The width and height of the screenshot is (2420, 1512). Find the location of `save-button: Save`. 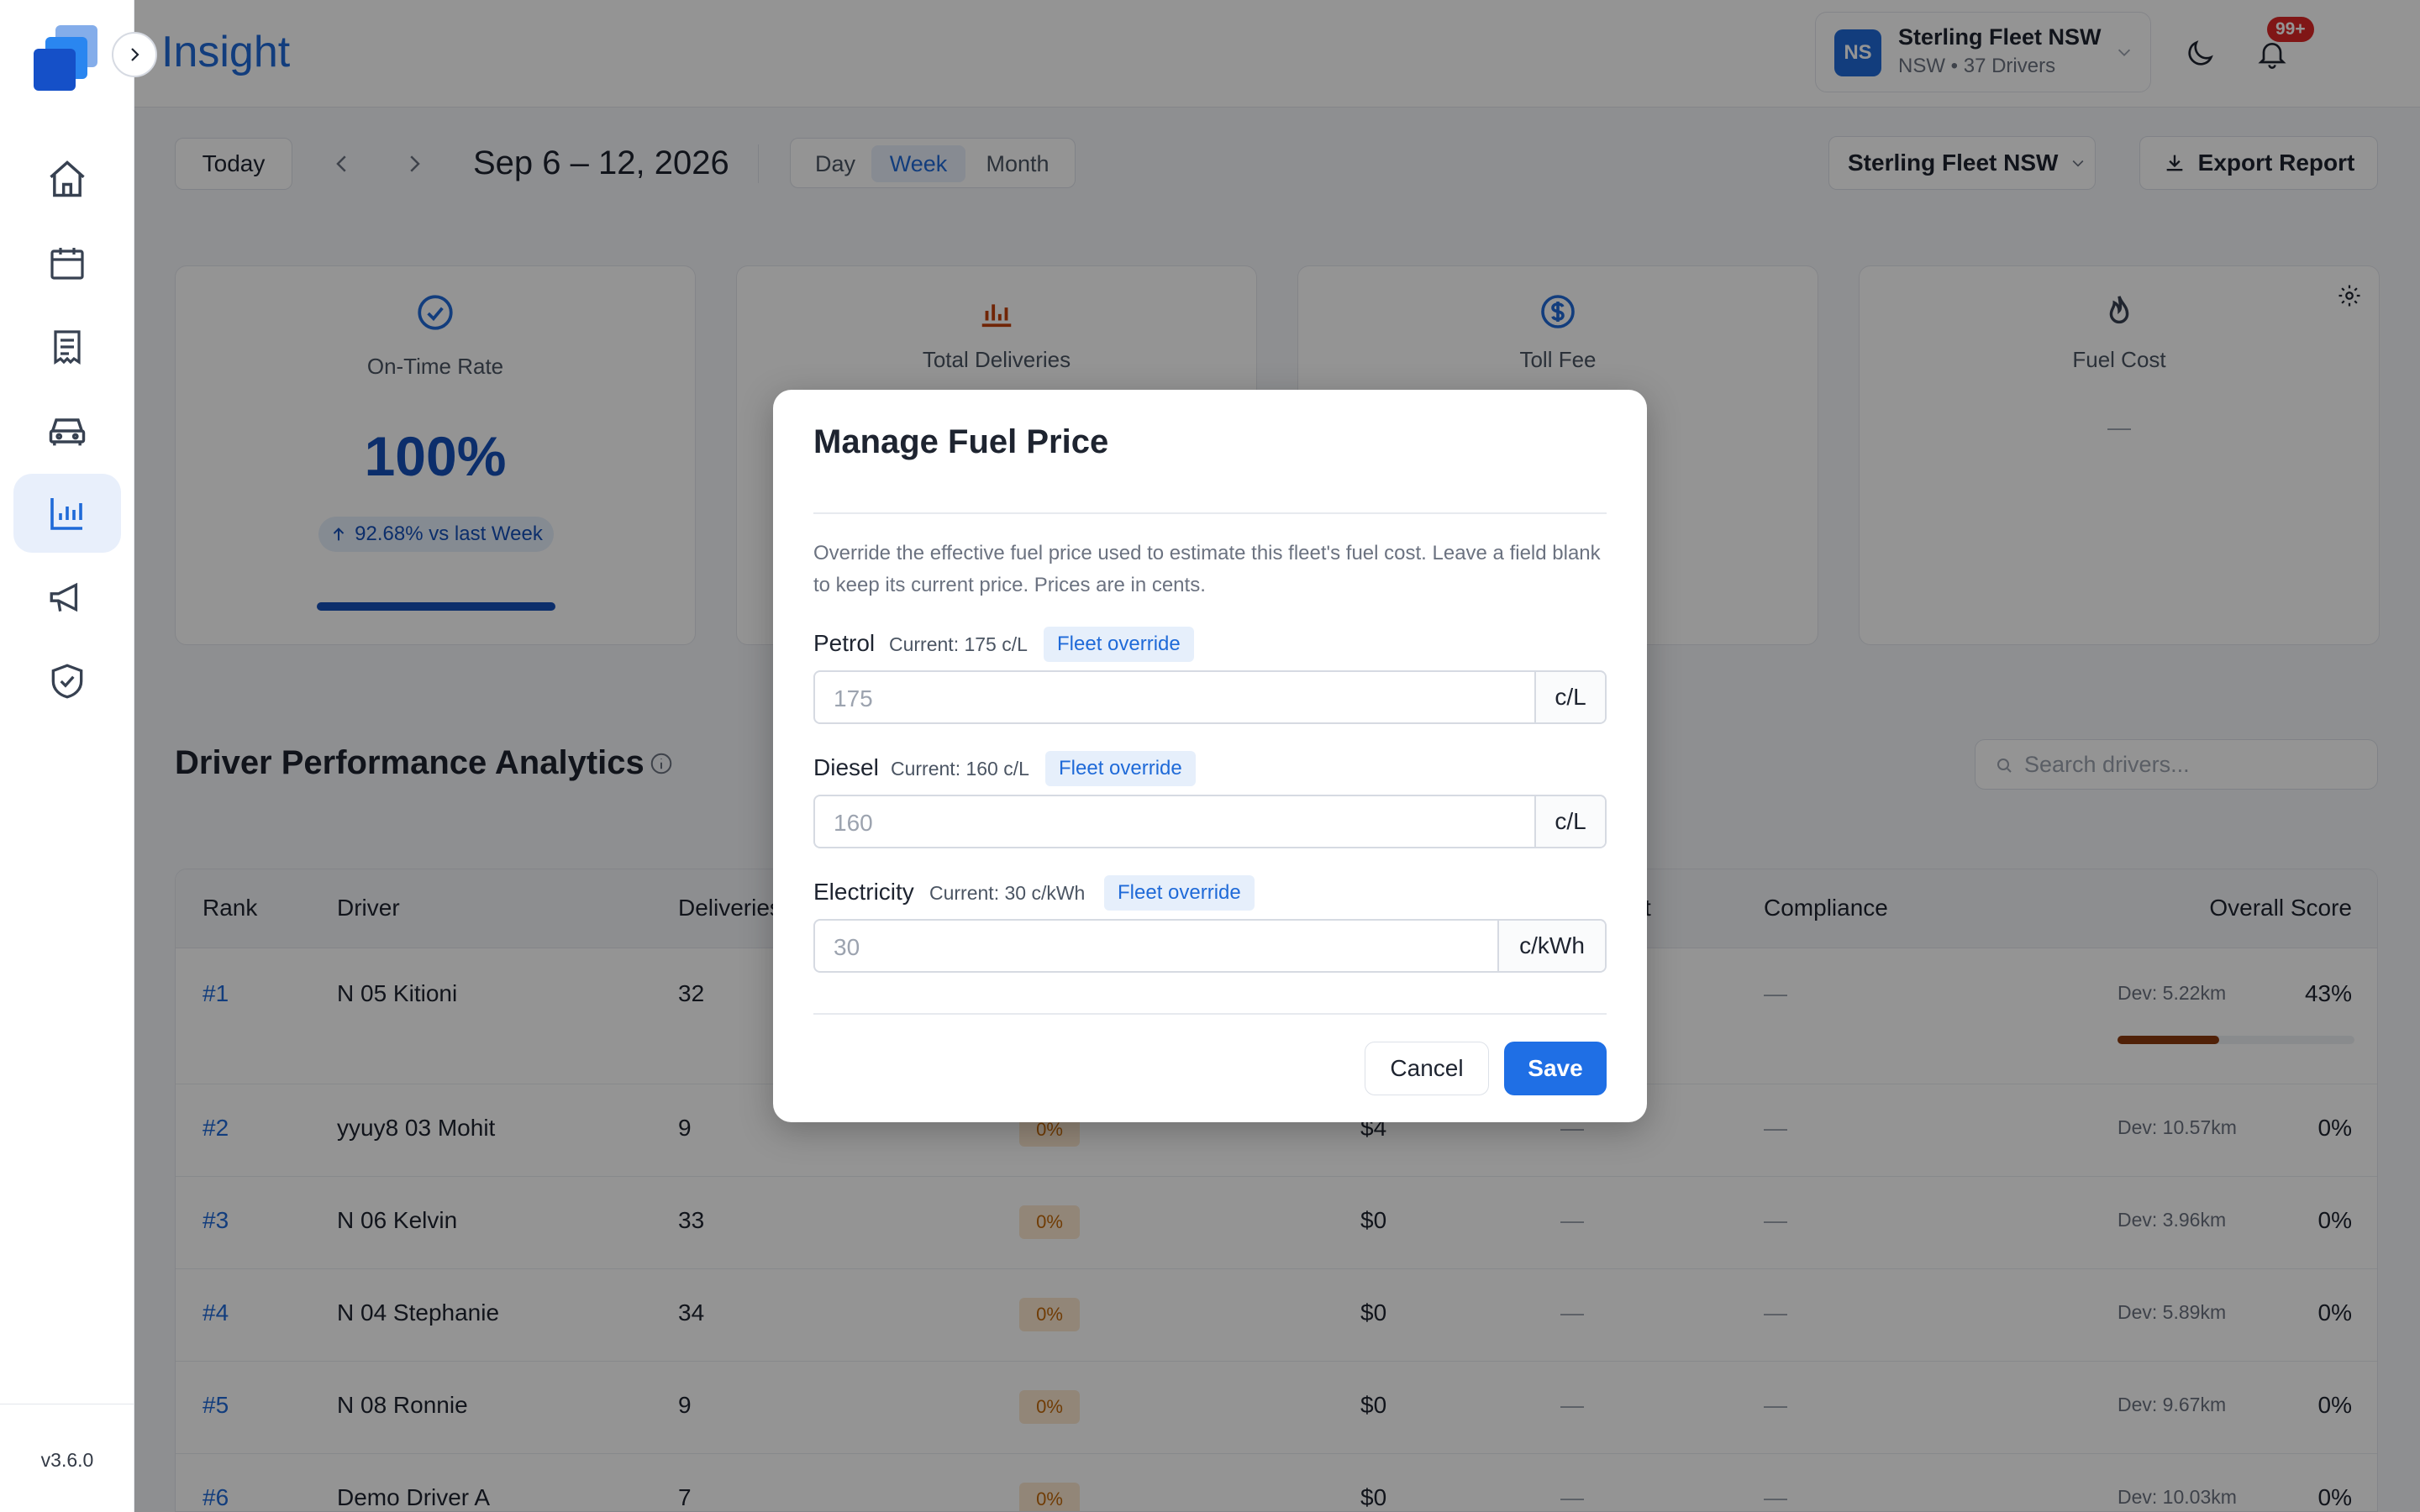

save-button: Save is located at coordinates (1556, 1068).